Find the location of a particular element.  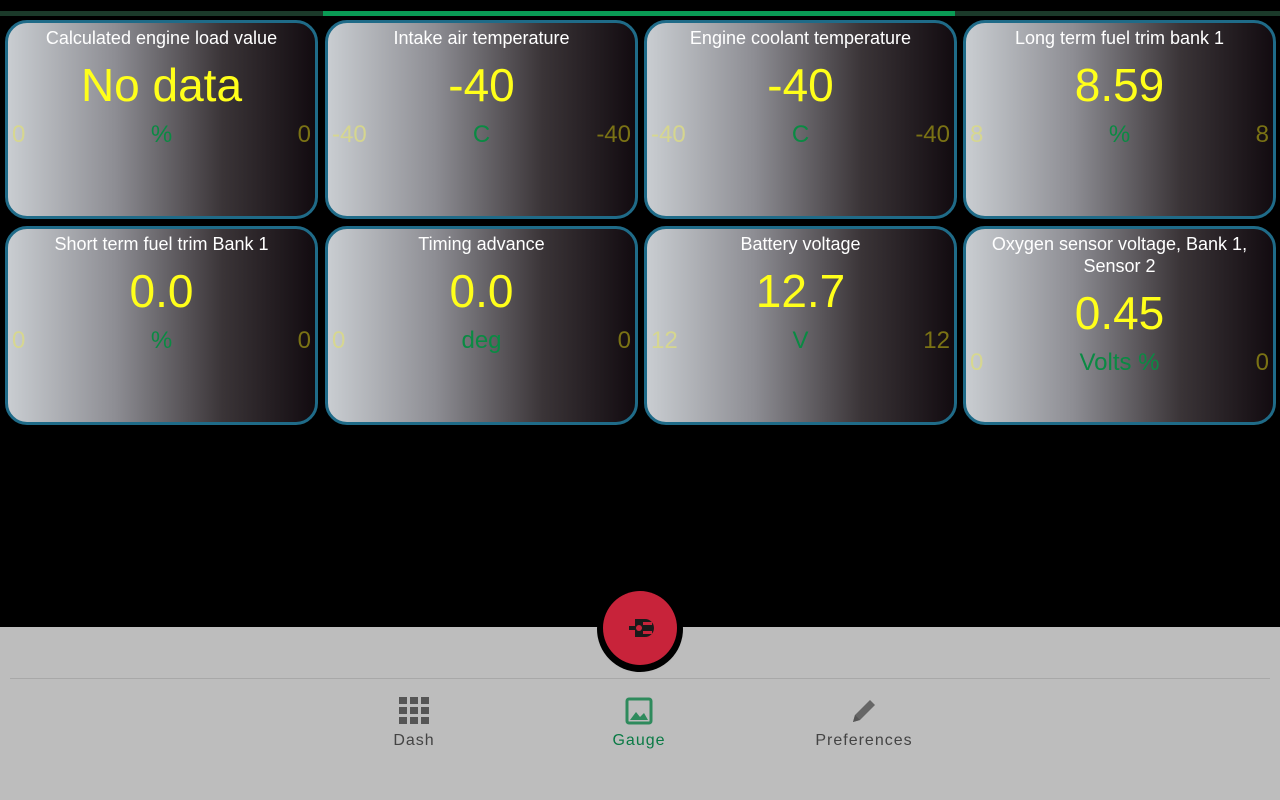

gauge-title: Short term fuel trim Bank 1 is located at coordinates (161, 244).